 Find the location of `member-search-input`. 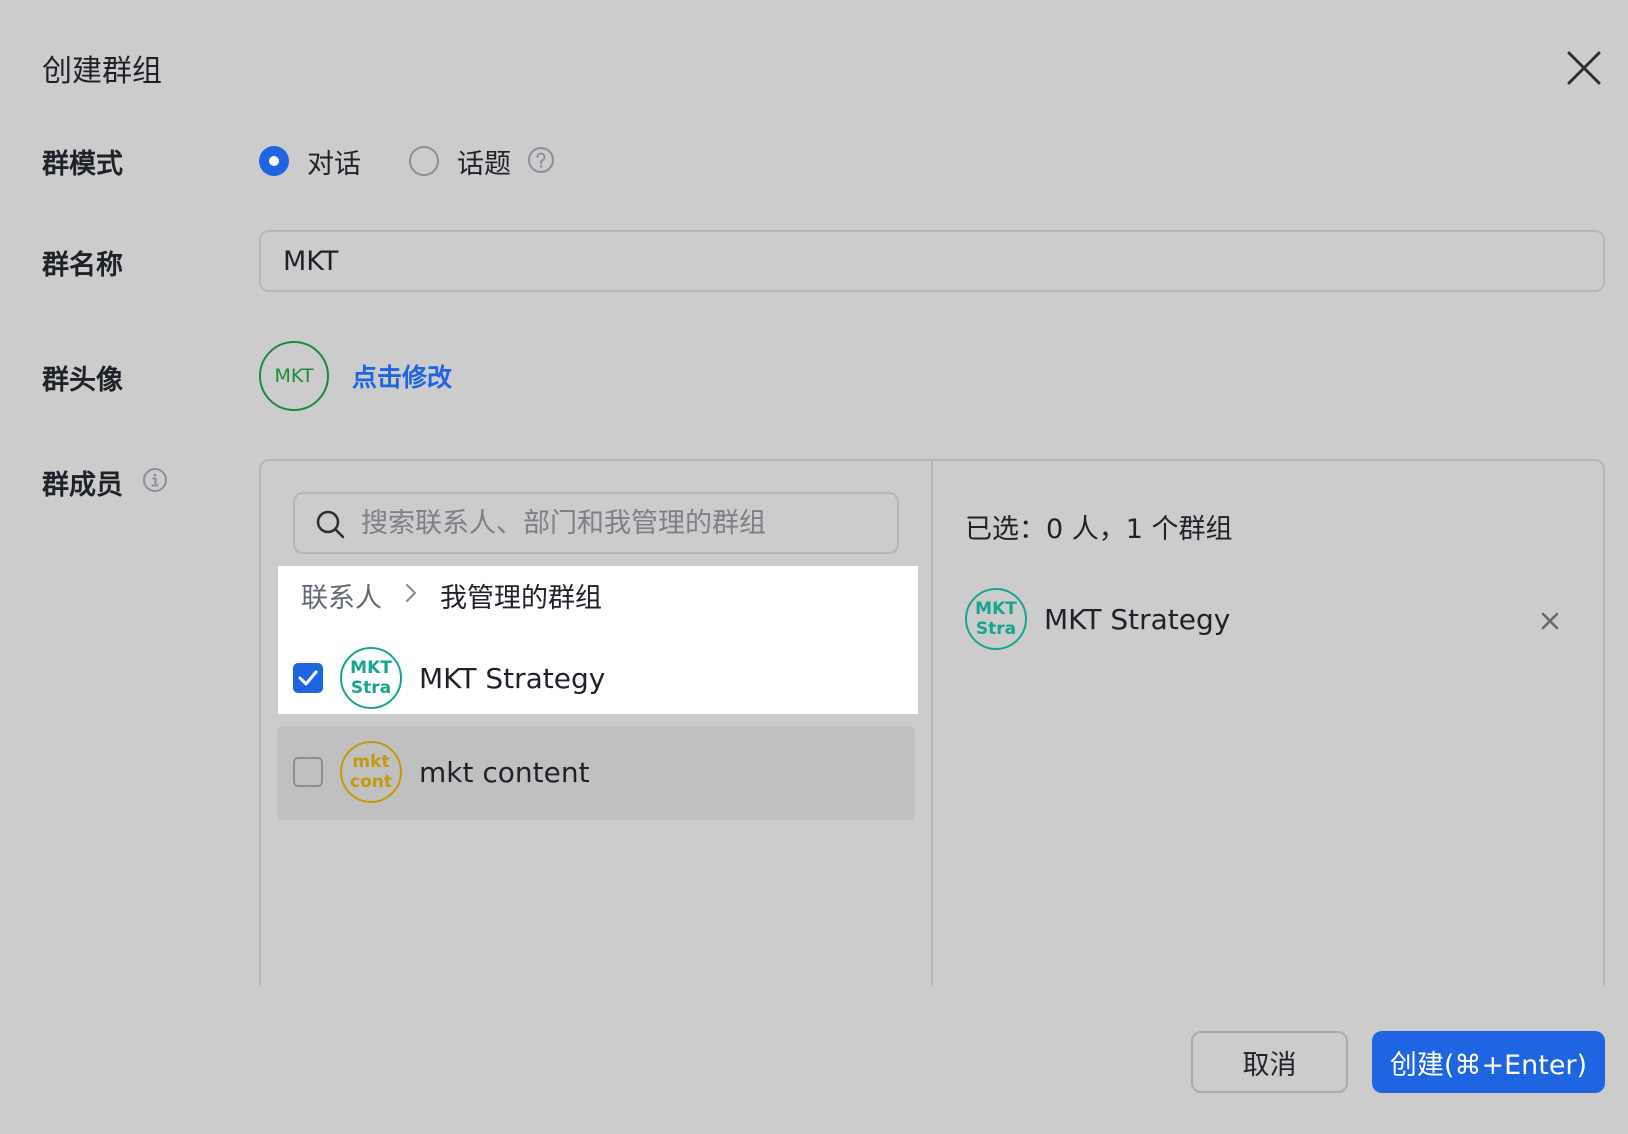

member-search-input is located at coordinates (621, 523).